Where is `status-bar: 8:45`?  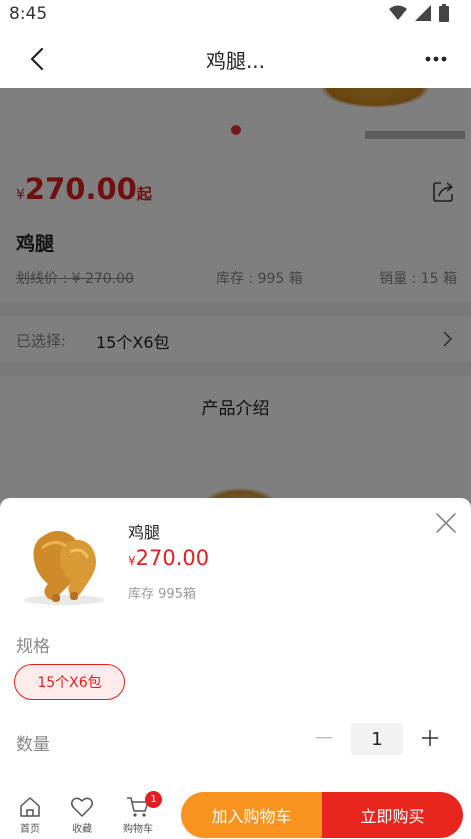 status-bar: 8:45 is located at coordinates (235, 15).